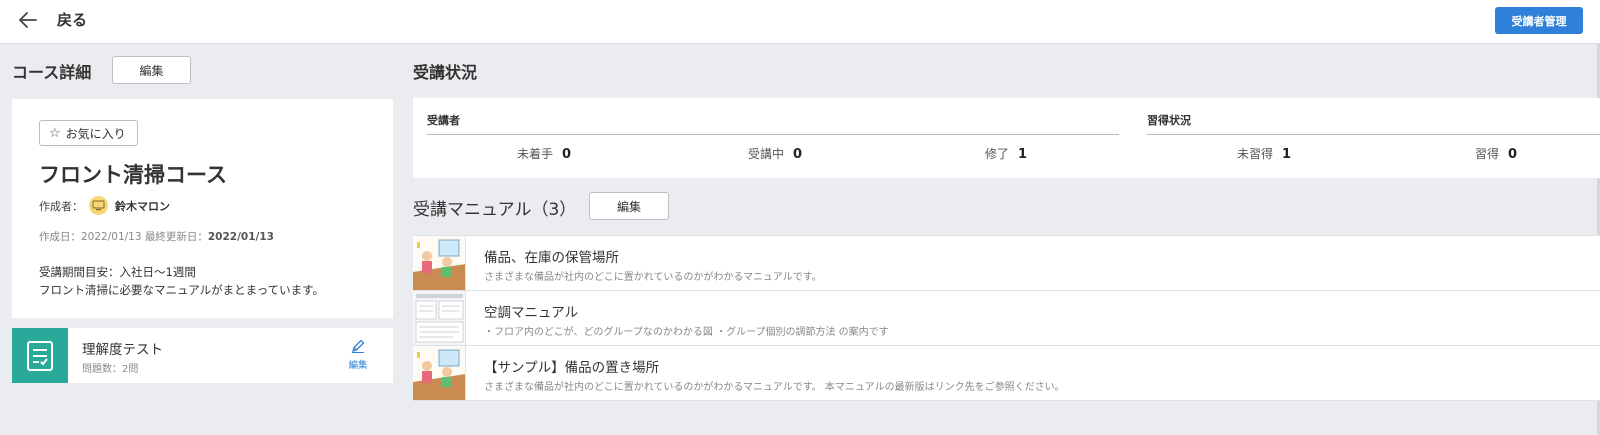 The height and width of the screenshot is (435, 1600). Describe the element at coordinates (653, 277) in the screenshot. I see `manual-description: さまざまな備品が社内のどこに置かれているのかがわかるマニュアルです。` at that location.